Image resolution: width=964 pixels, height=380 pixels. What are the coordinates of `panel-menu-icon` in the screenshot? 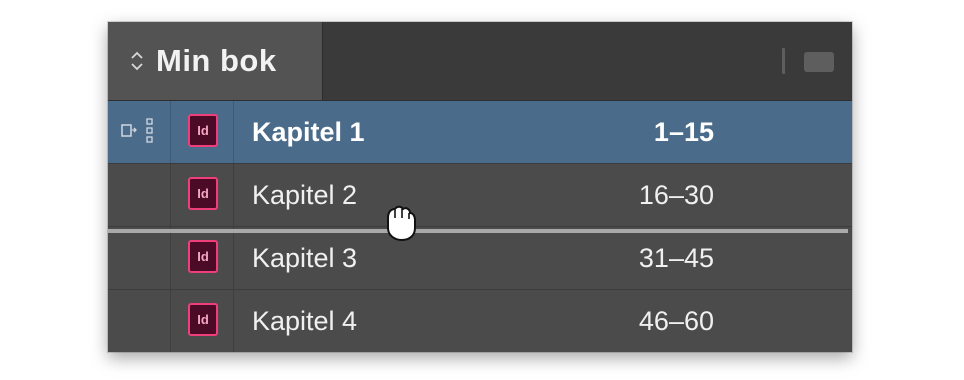 It's located at (819, 62).